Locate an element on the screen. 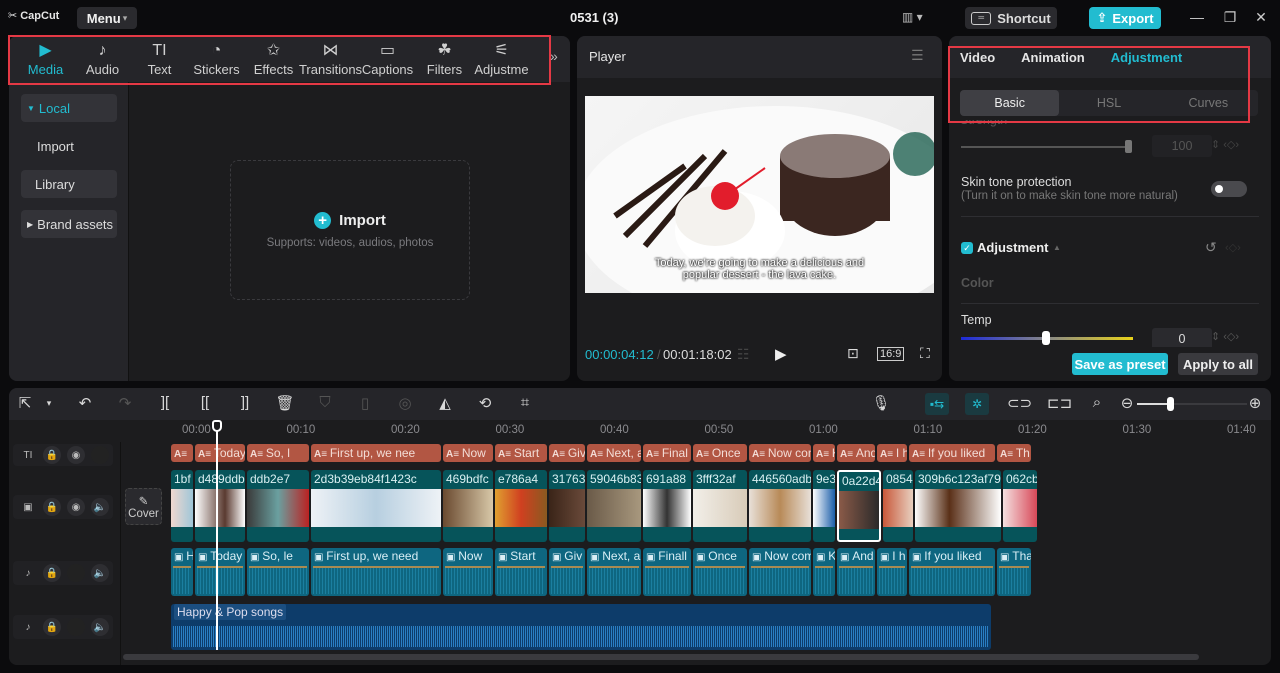 Image resolution: width=1280 pixels, height=673 pixels. tab-animation: Animation is located at coordinates (1053, 57).